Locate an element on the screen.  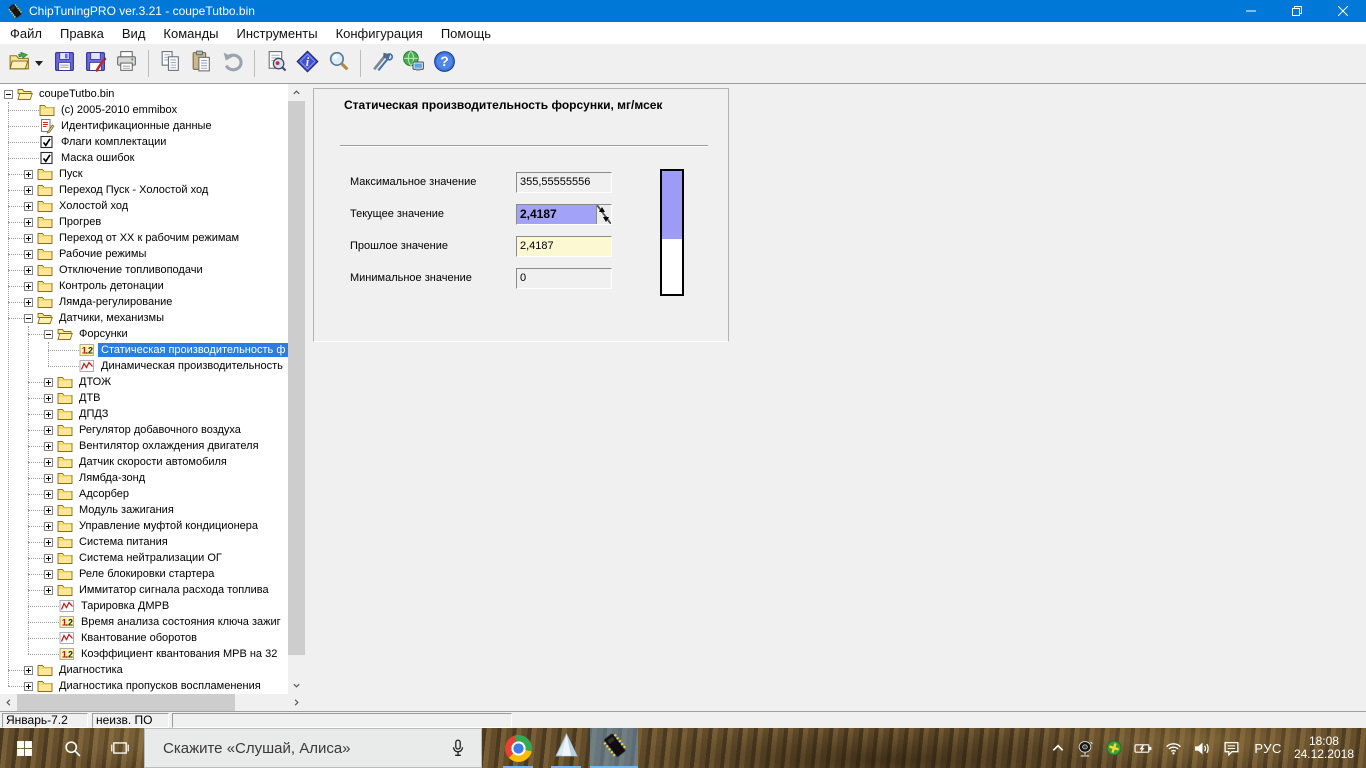
taskbar-app-chrome is located at coordinates (518, 748).